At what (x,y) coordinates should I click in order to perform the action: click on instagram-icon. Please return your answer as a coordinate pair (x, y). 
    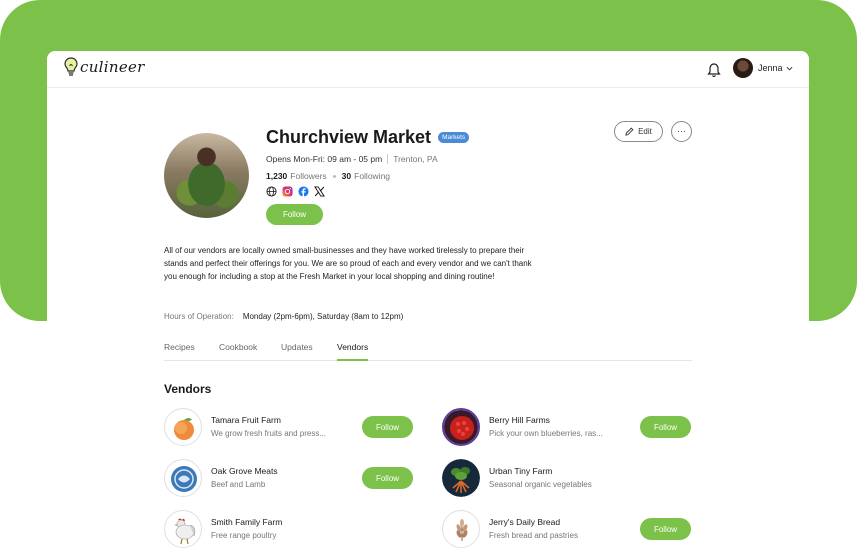
    Looking at the image, I should click on (287, 191).